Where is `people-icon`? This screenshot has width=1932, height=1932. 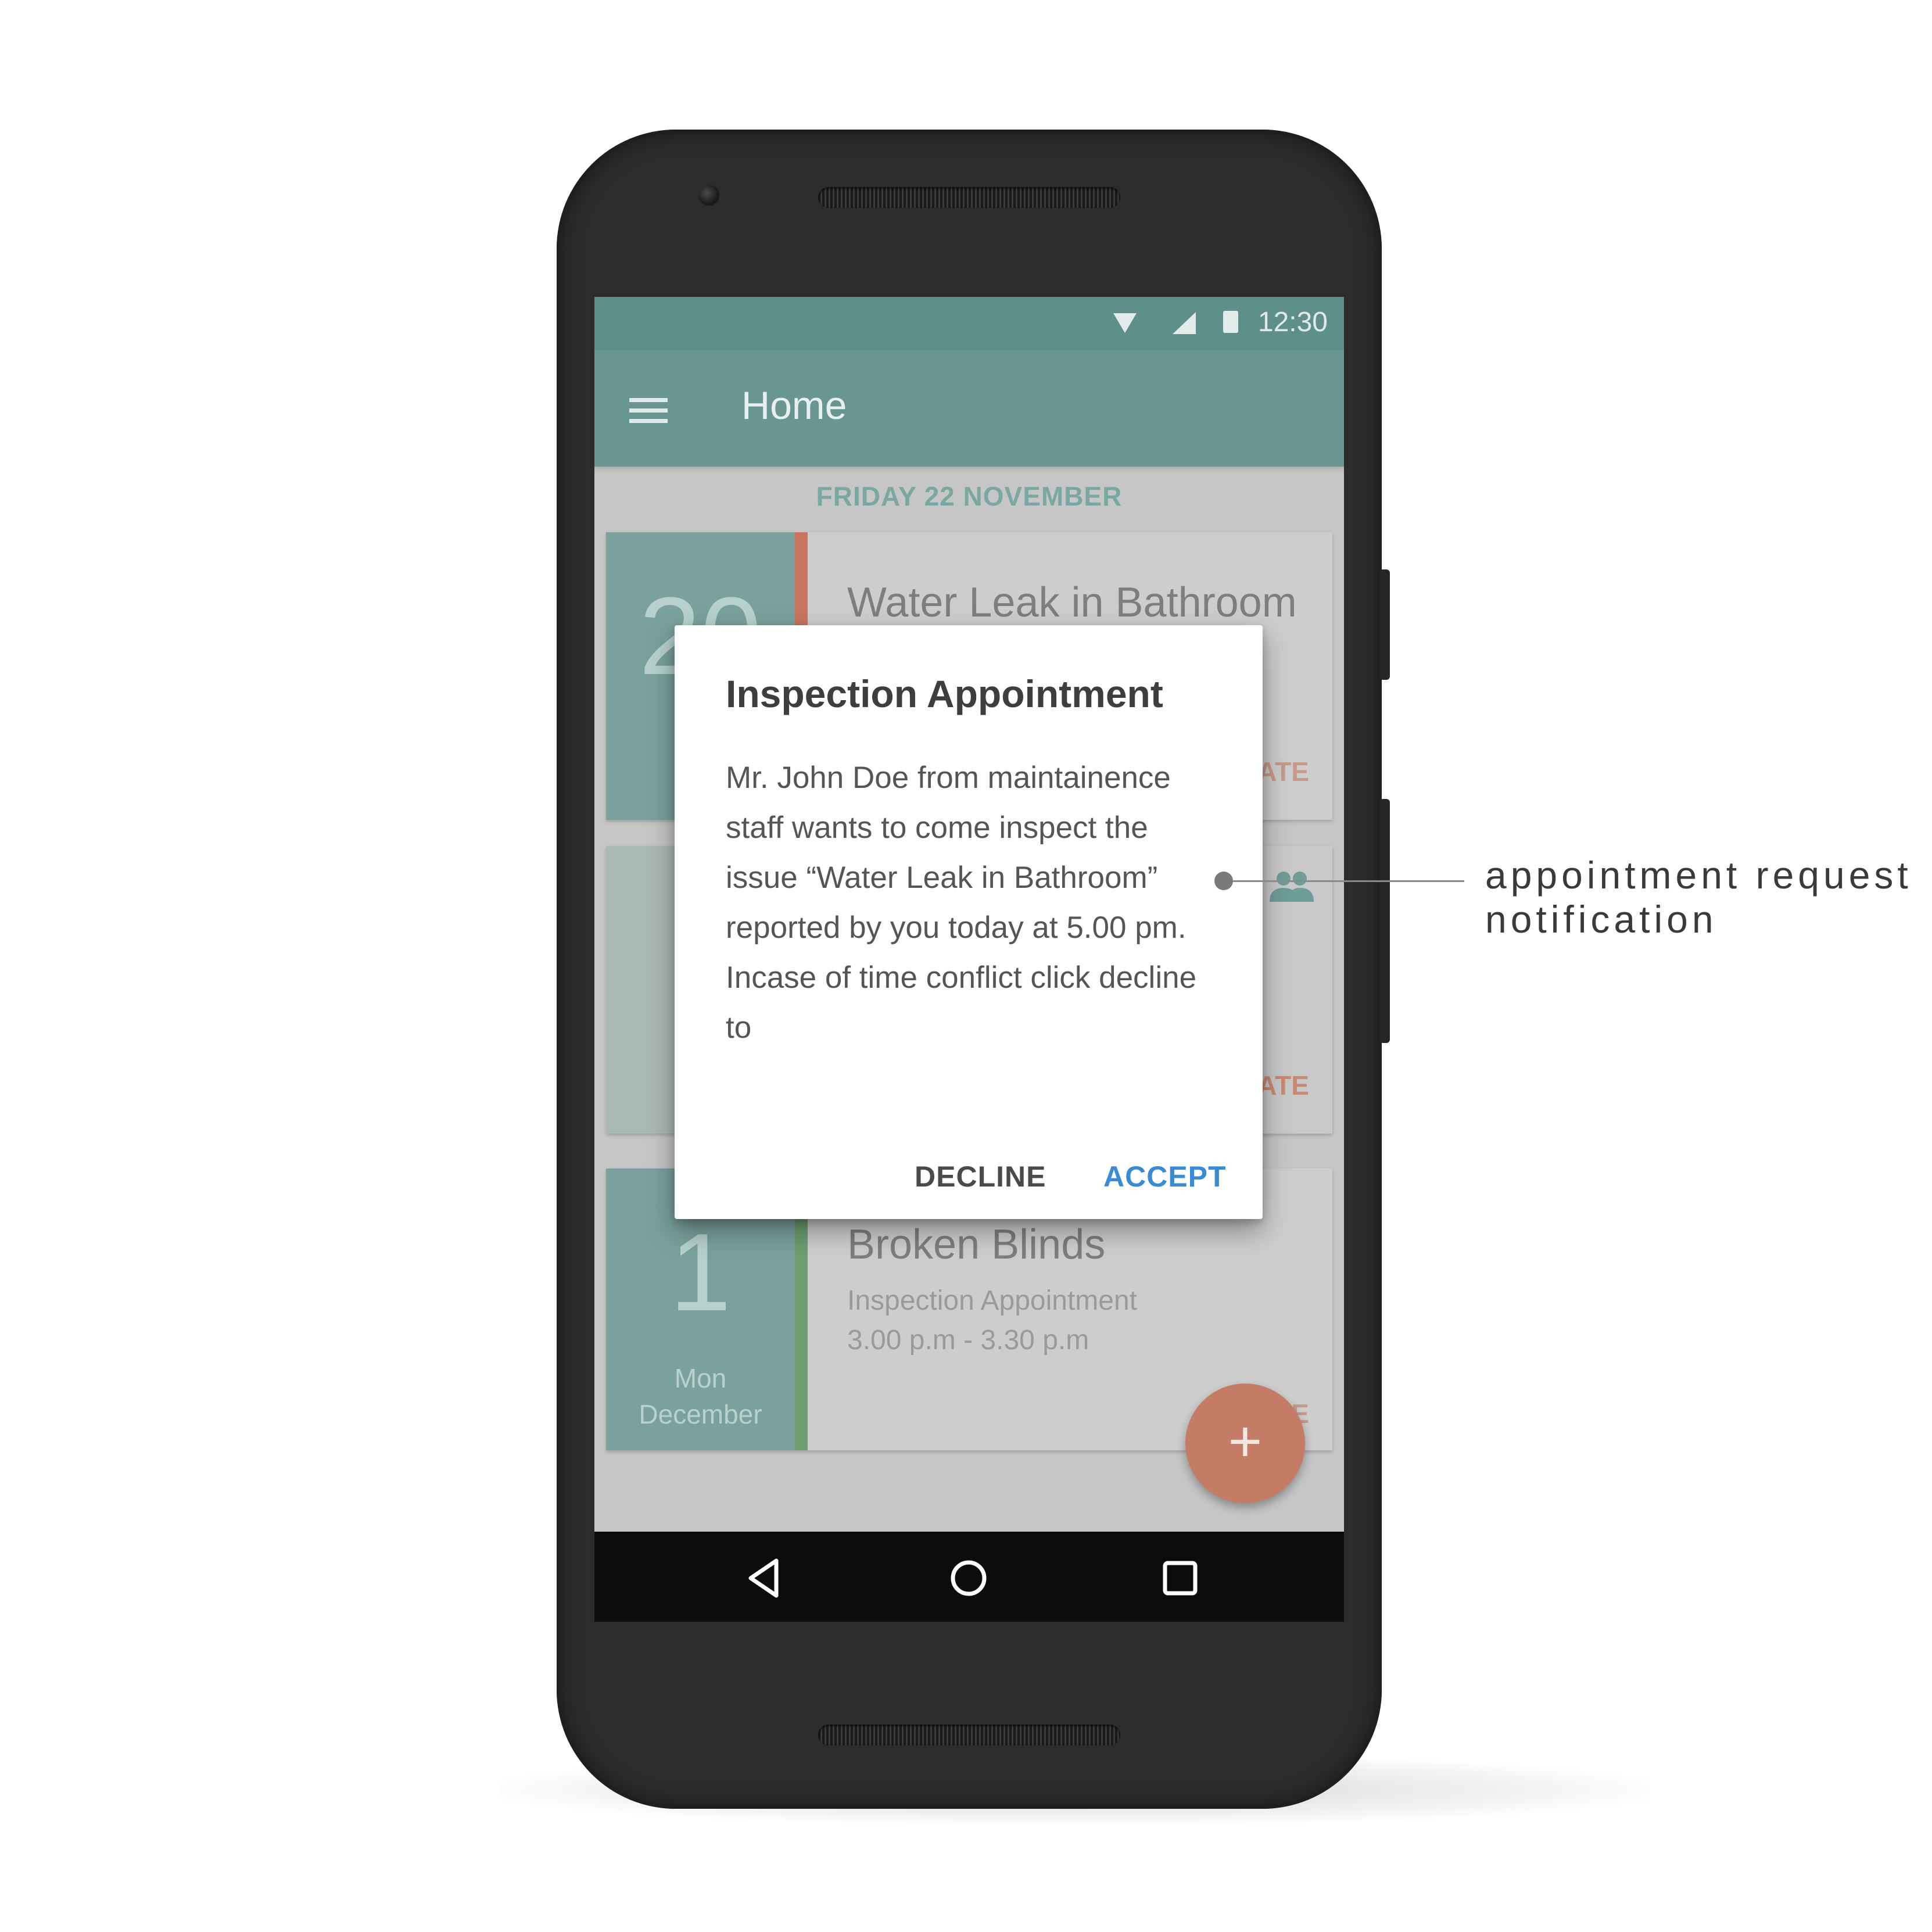
people-icon is located at coordinates (1292, 887).